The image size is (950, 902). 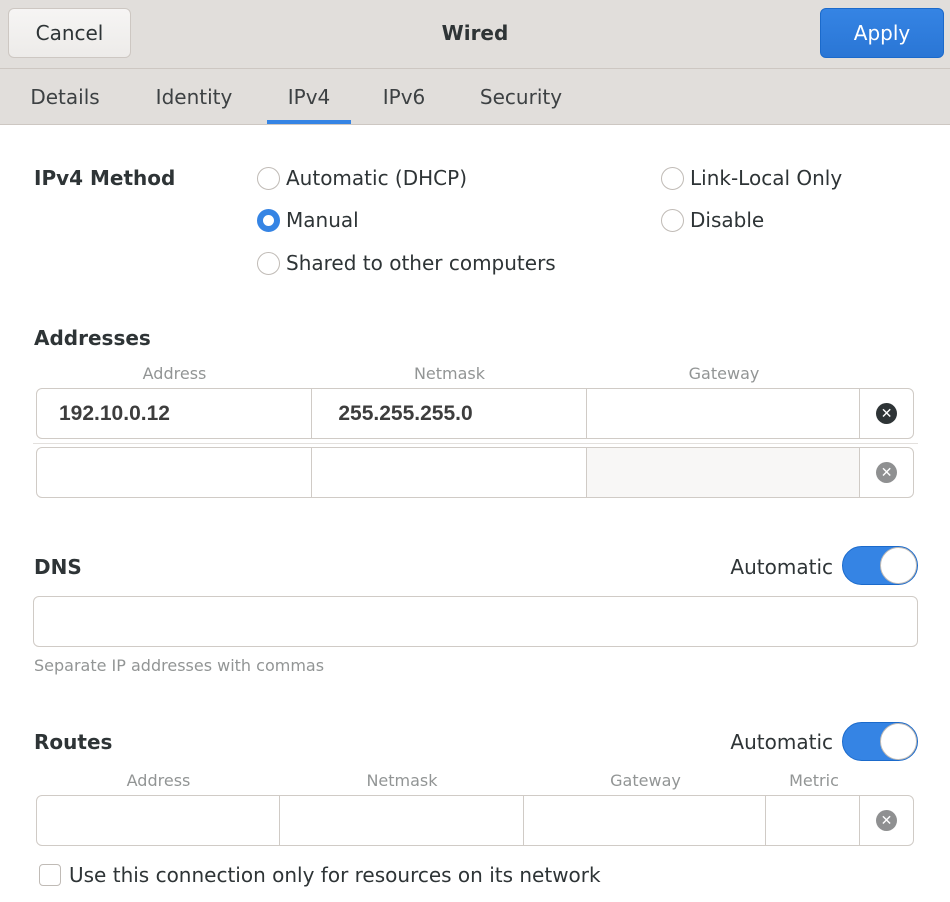 What do you see at coordinates (475, 621) in the screenshot?
I see `dns-input` at bounding box center [475, 621].